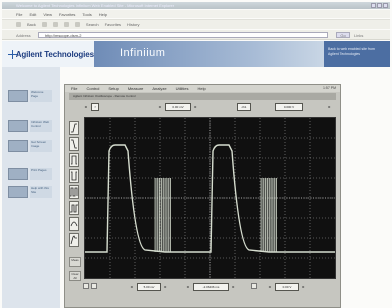 Image resolution: width=392 pixels, height=308 pixels. What do you see at coordinates (182, 88) in the screenshot?
I see `scope-menu-utilities: Utilities` at bounding box center [182, 88].